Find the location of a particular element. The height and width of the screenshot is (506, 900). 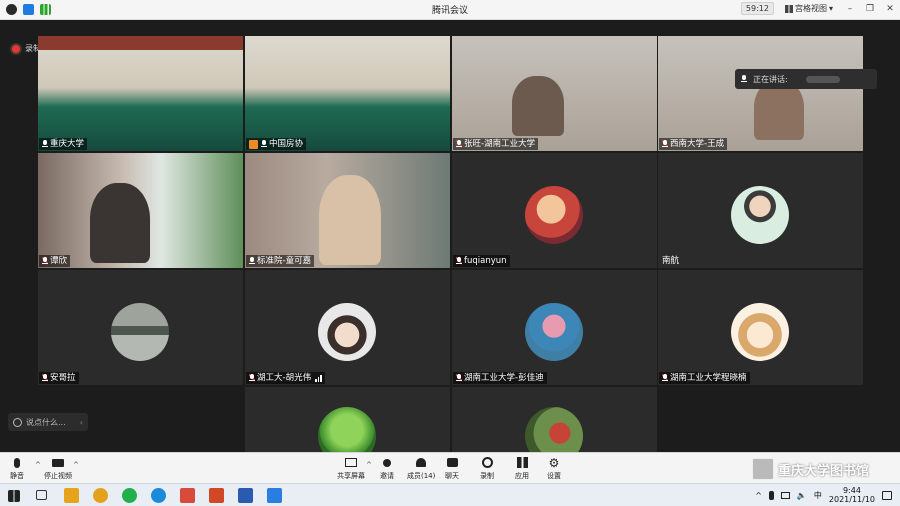

video-tile: 湖南工业大学-彭佳迪 is located at coordinates (554, 327).